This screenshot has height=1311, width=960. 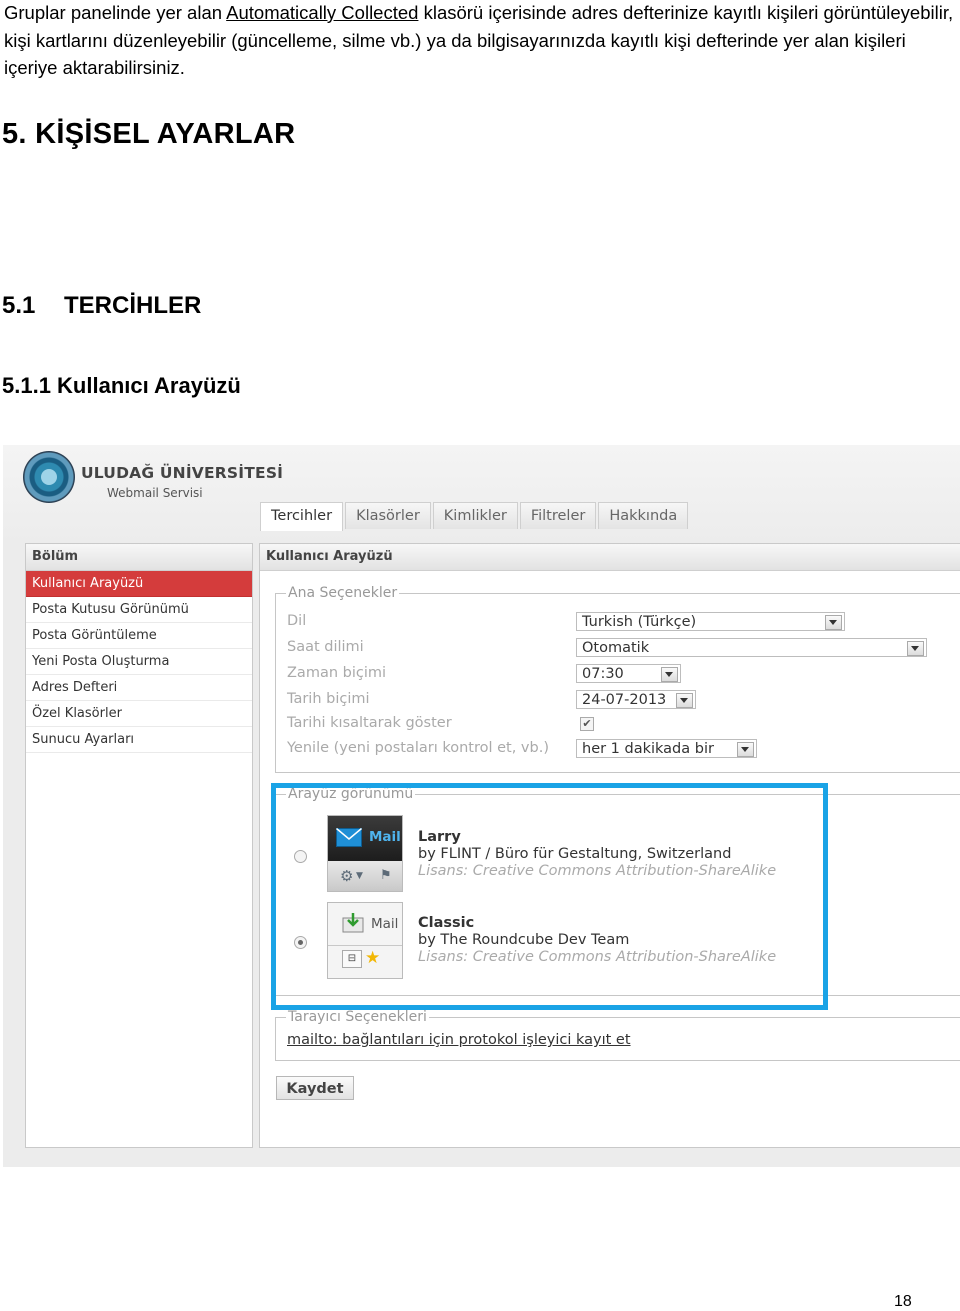 What do you see at coordinates (643, 515) in the screenshot?
I see `tab-hakkinda: Hakkında` at bounding box center [643, 515].